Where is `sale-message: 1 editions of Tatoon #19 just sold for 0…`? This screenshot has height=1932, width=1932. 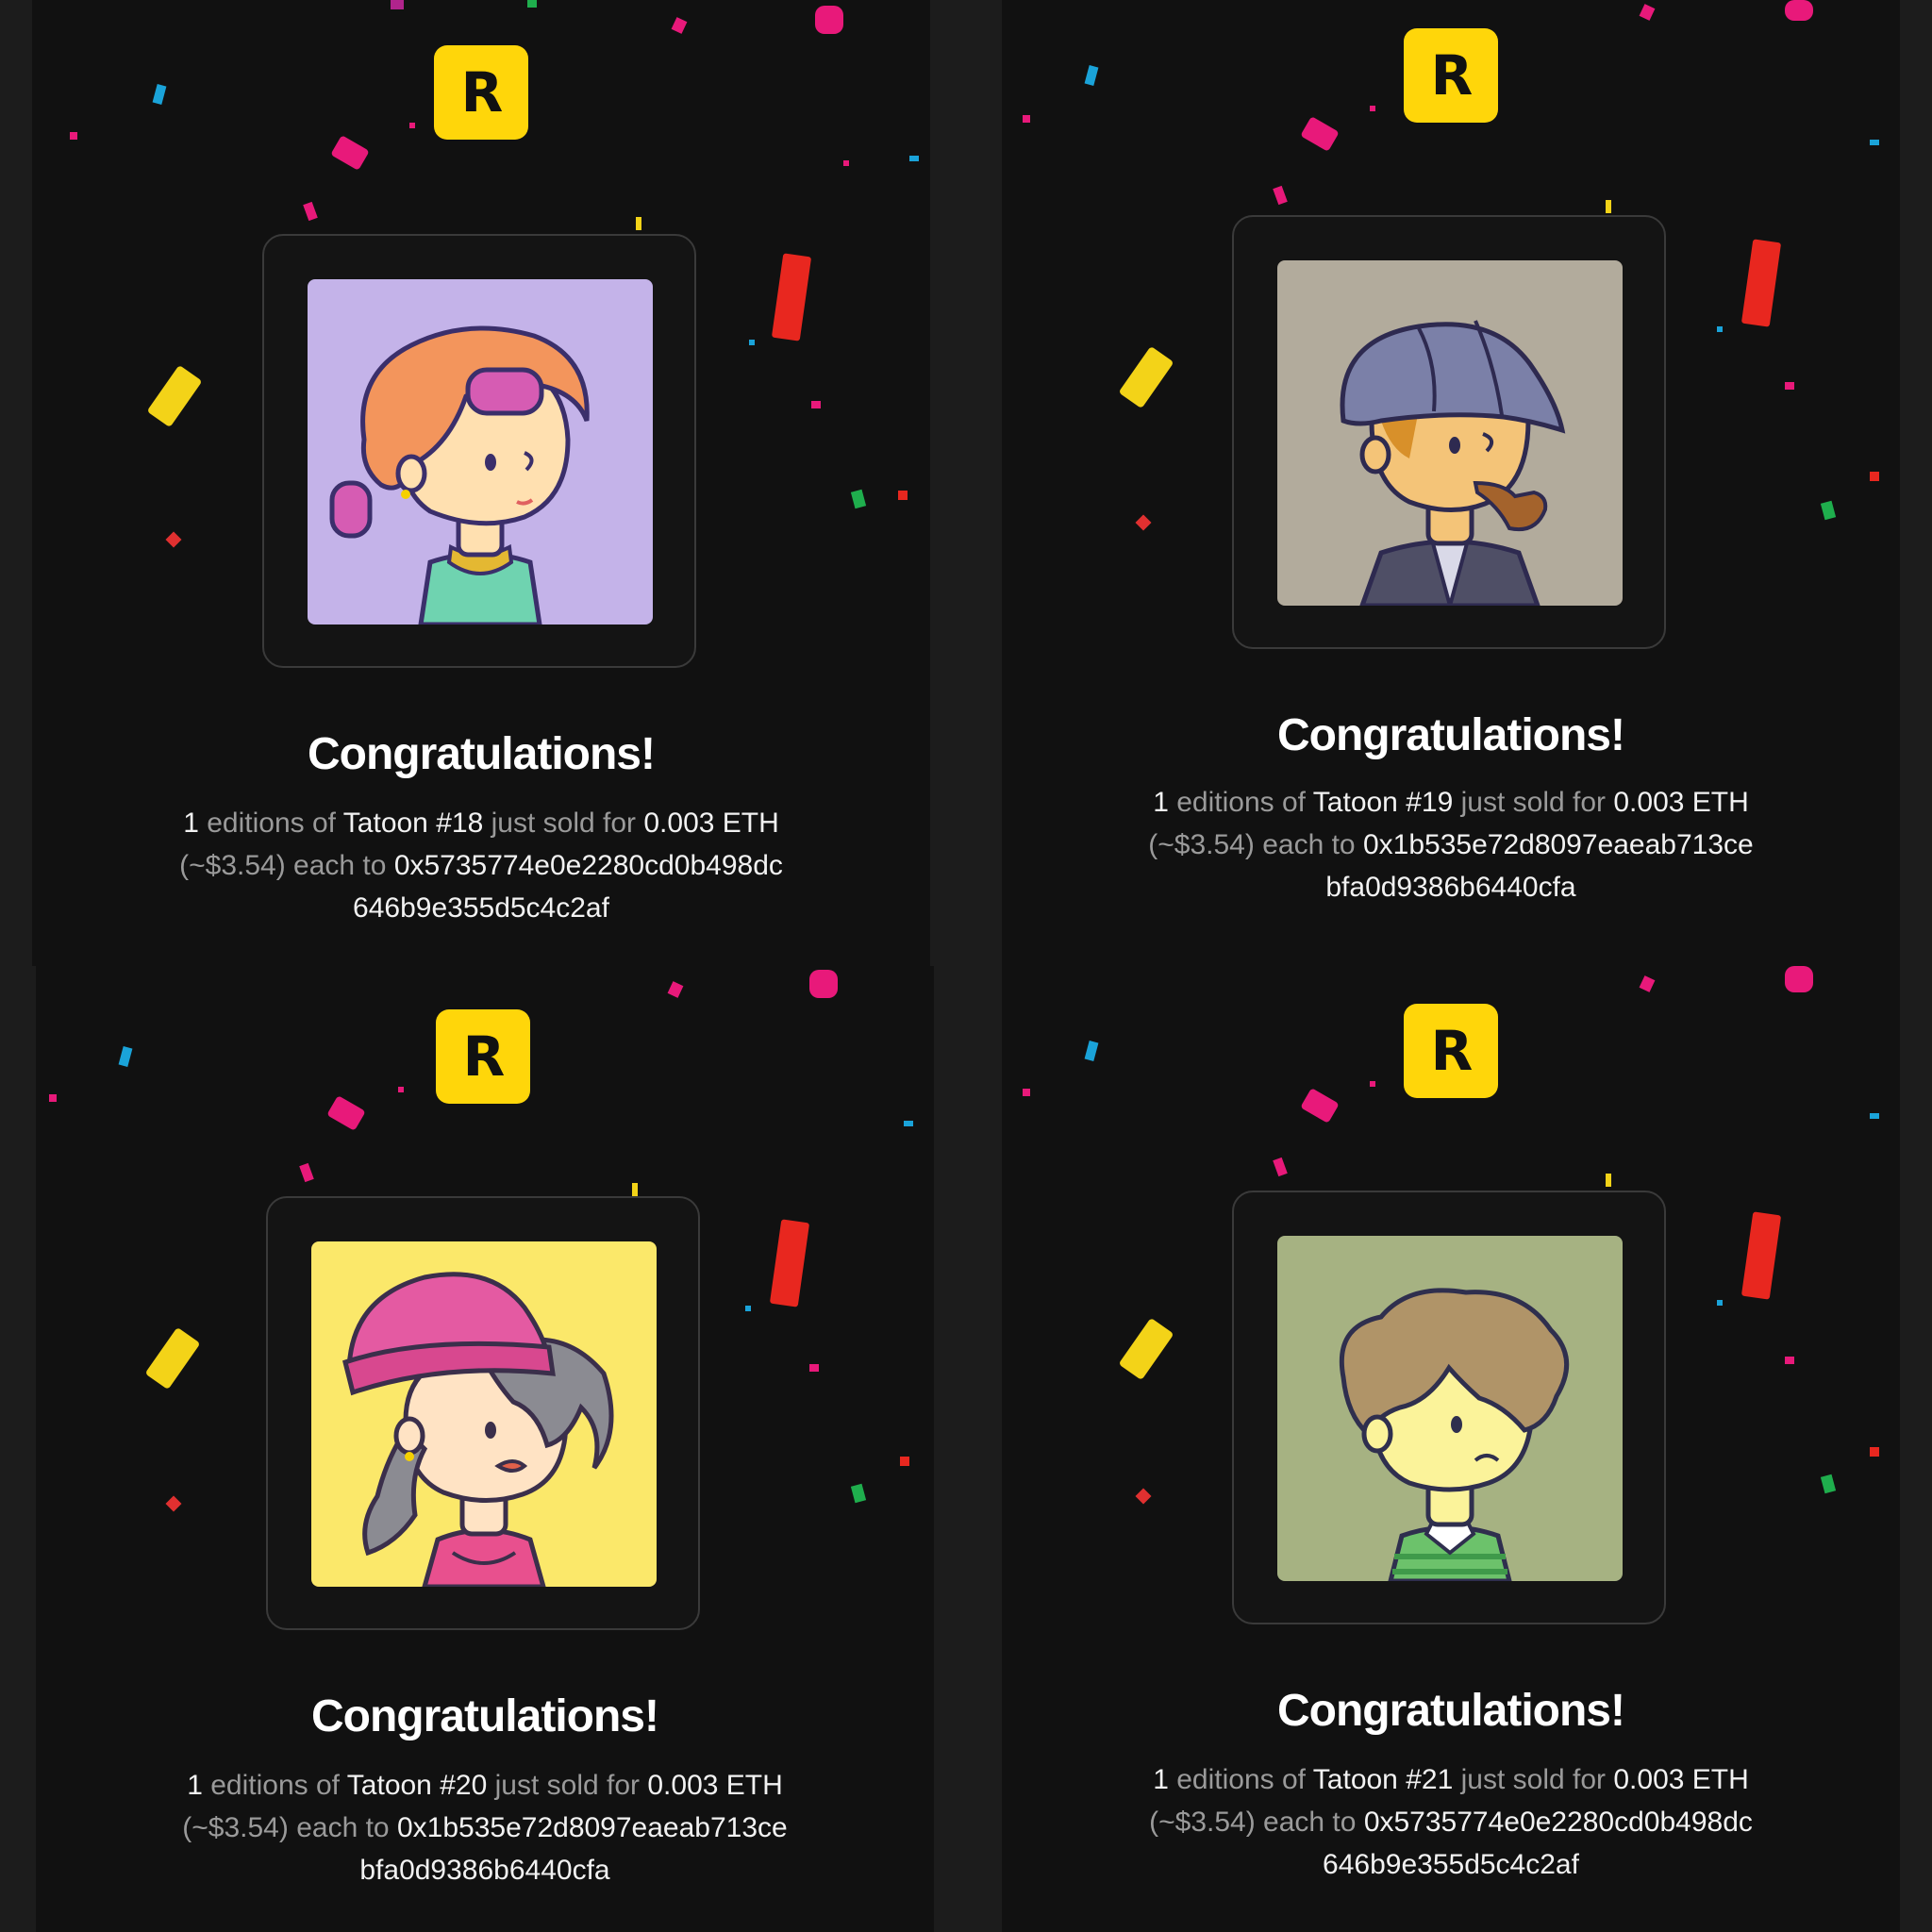 sale-message: 1 editions of Tatoon #19 just sold for 0… is located at coordinates (1451, 844).